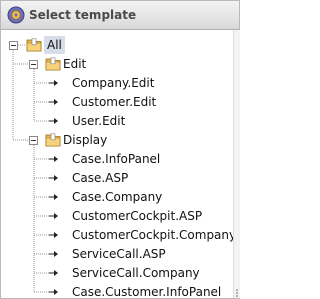 The image size is (320, 299). Describe the element at coordinates (100, 178) in the screenshot. I see `template-list-item: Case.ASP` at that location.